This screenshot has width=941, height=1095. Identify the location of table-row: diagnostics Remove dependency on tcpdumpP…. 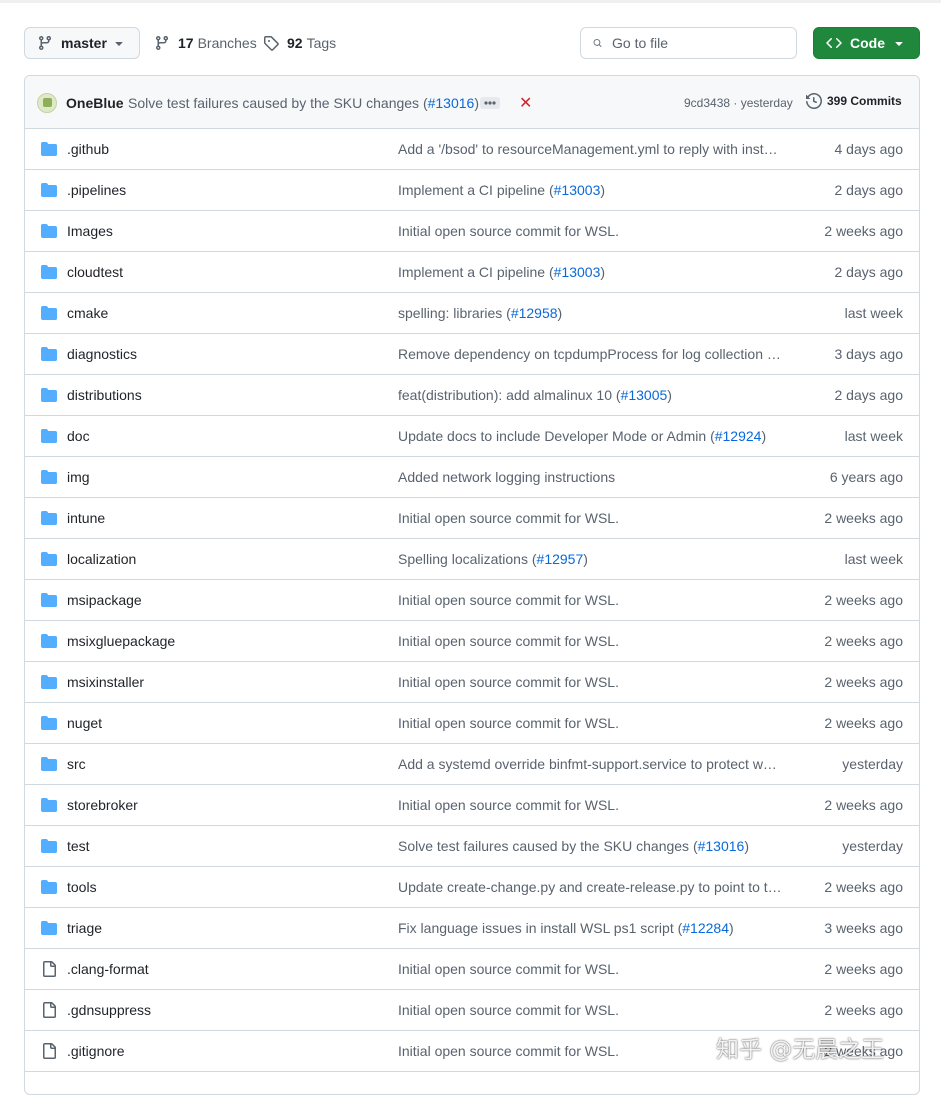
(472, 354).